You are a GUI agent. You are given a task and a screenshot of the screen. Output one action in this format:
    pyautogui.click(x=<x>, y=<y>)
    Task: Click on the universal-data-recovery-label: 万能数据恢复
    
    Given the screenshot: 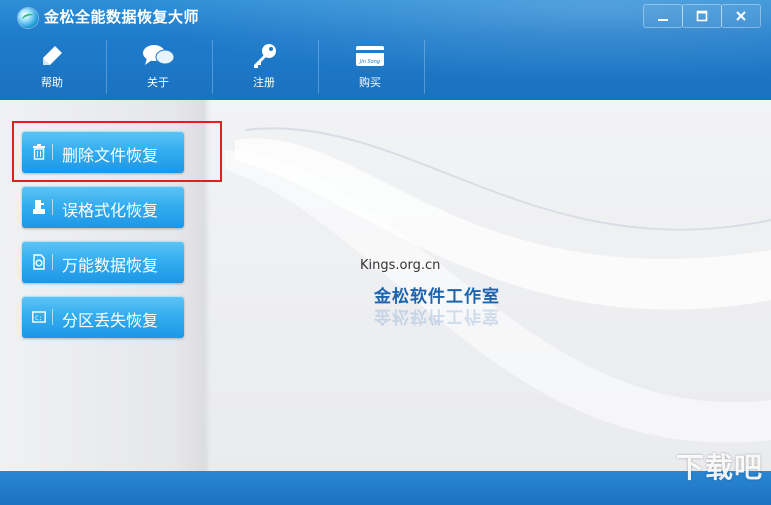 What is the action you would take?
    pyautogui.click(x=110, y=265)
    